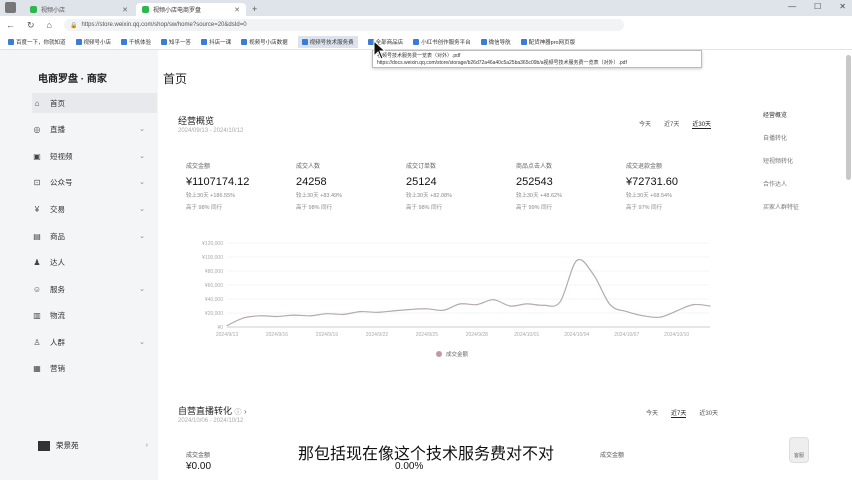 This screenshot has height=480, width=852. I want to click on bookmark-hovered: 视频号技术服务费, so click(327, 41).